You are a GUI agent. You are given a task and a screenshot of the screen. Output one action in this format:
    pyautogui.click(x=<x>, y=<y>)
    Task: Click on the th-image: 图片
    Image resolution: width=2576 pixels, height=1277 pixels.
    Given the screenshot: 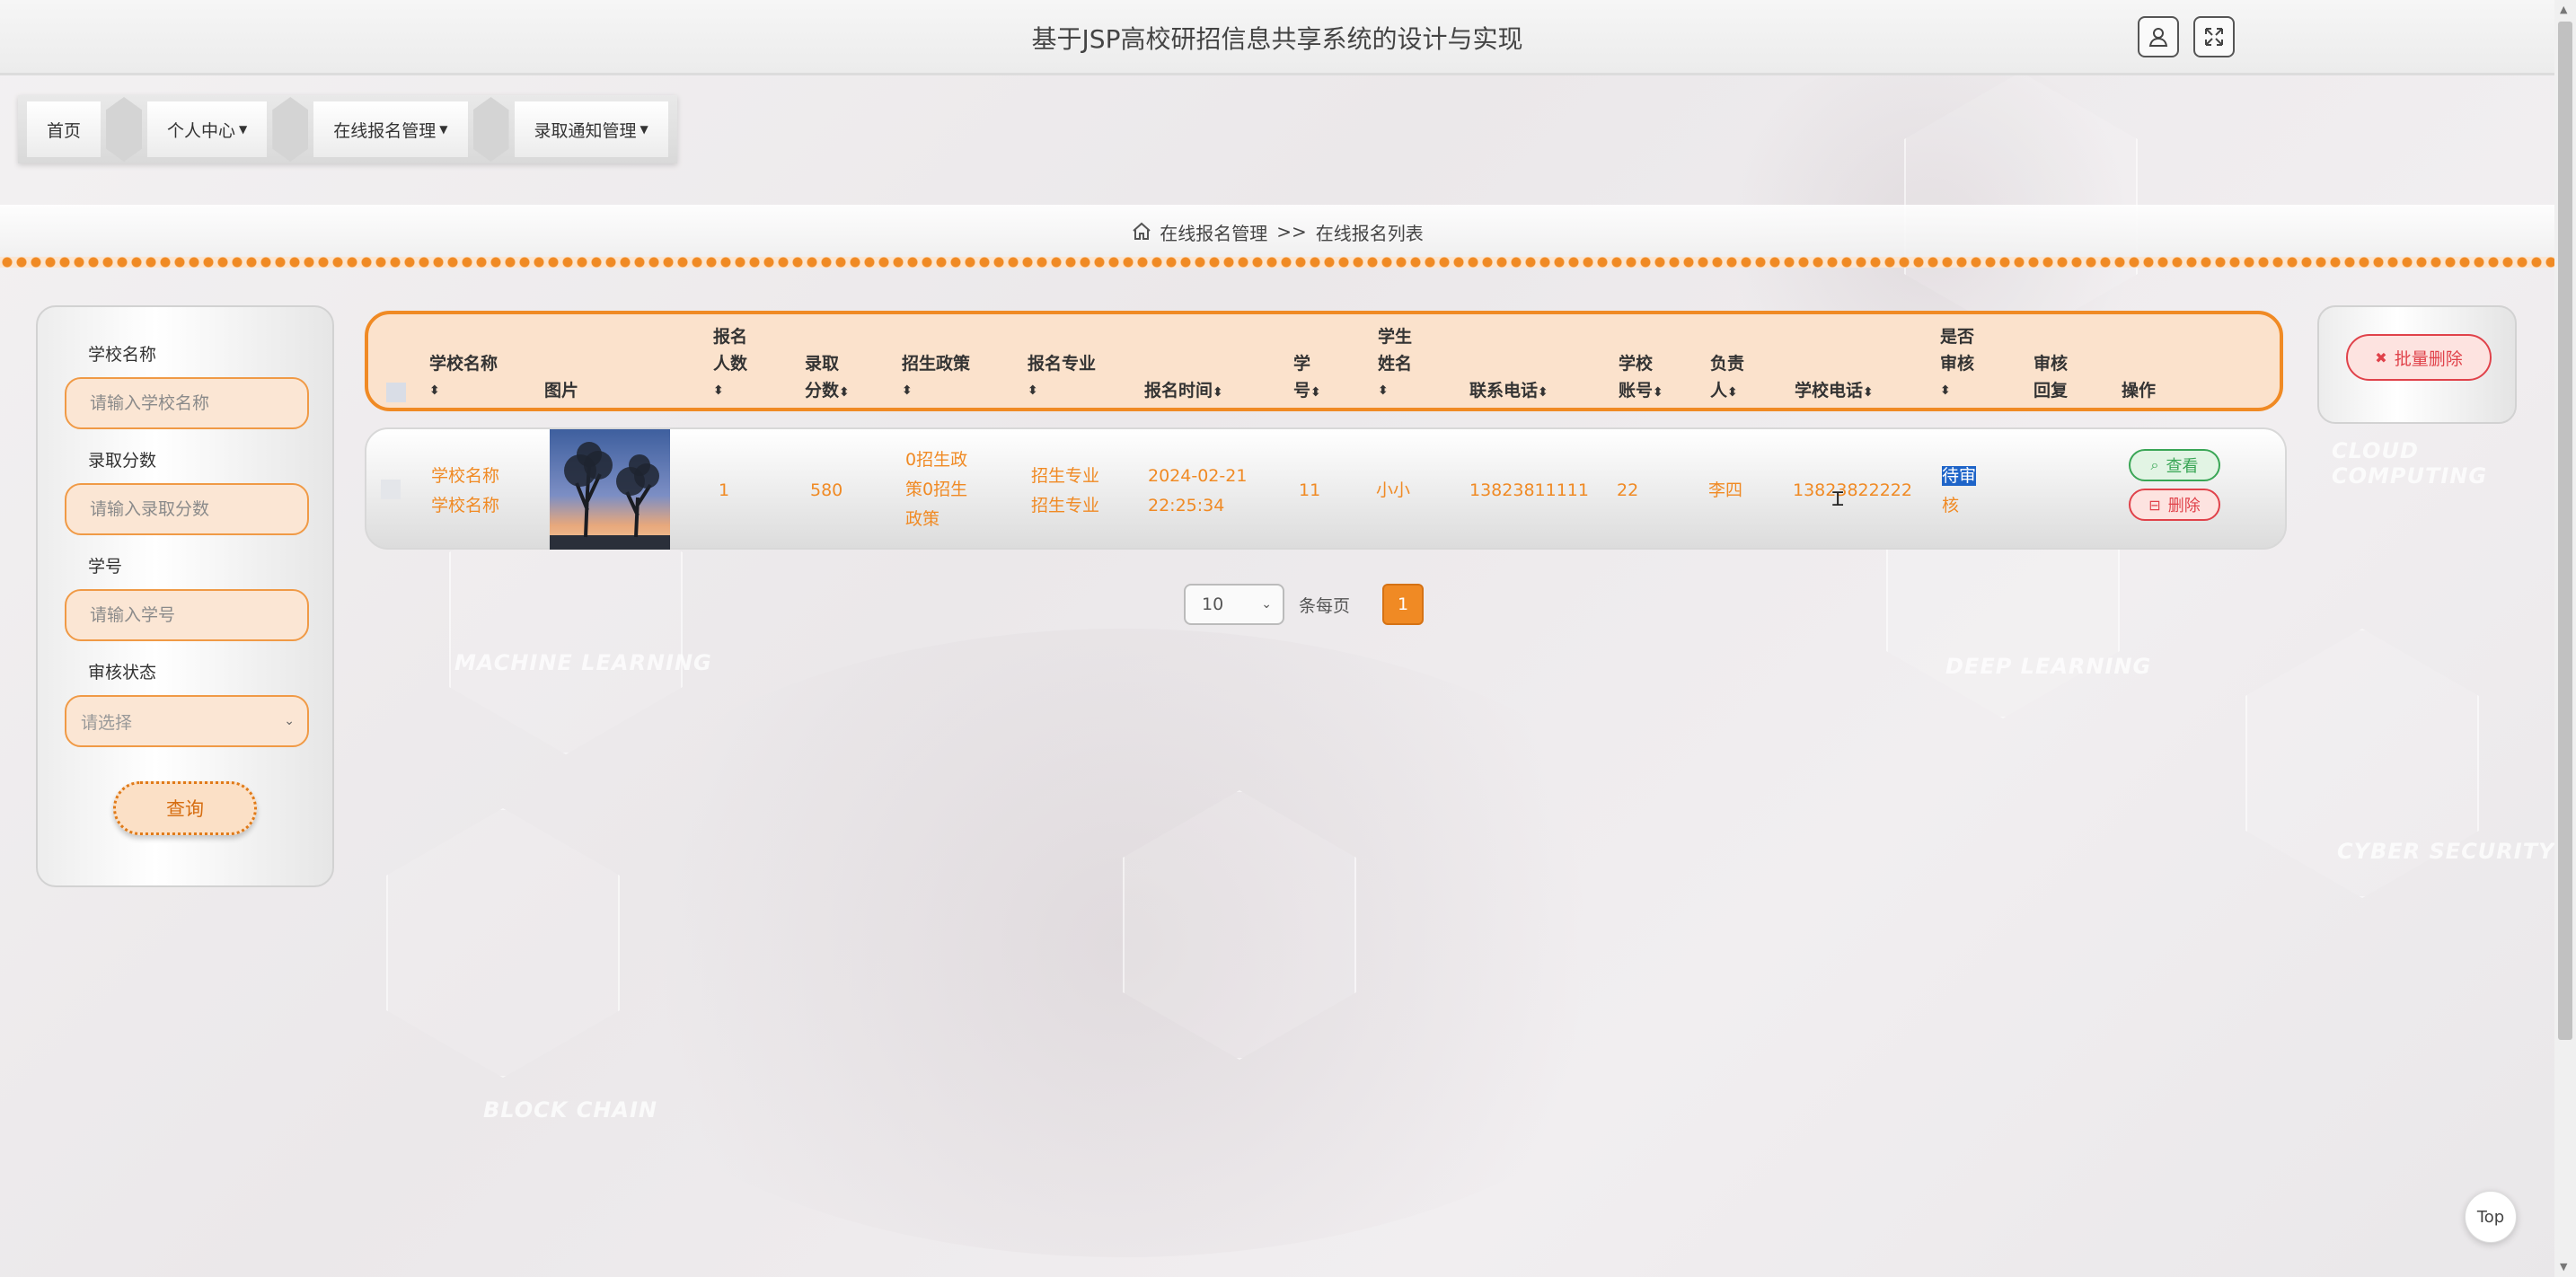 What is the action you would take?
    pyautogui.click(x=561, y=391)
    